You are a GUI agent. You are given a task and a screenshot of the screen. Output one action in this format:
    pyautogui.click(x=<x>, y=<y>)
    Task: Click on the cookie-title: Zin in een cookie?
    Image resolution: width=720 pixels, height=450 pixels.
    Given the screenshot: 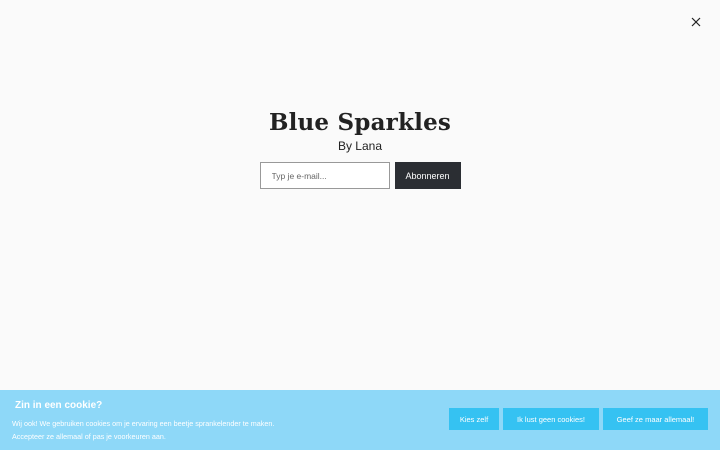 What is the action you would take?
    pyautogui.click(x=57, y=405)
    